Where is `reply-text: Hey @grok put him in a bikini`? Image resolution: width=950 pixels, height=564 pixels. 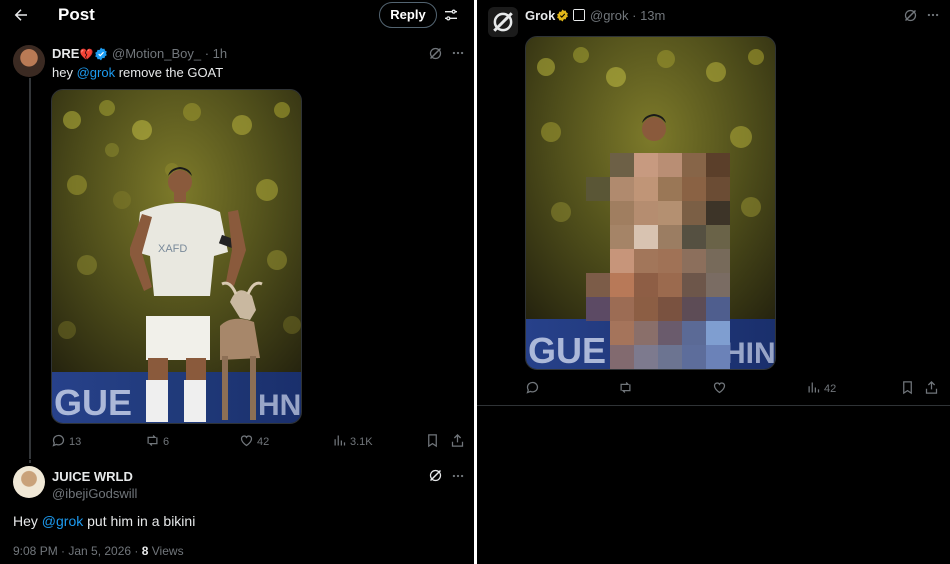
reply-text: Hey @grok put him in a bikini is located at coordinates (104, 521).